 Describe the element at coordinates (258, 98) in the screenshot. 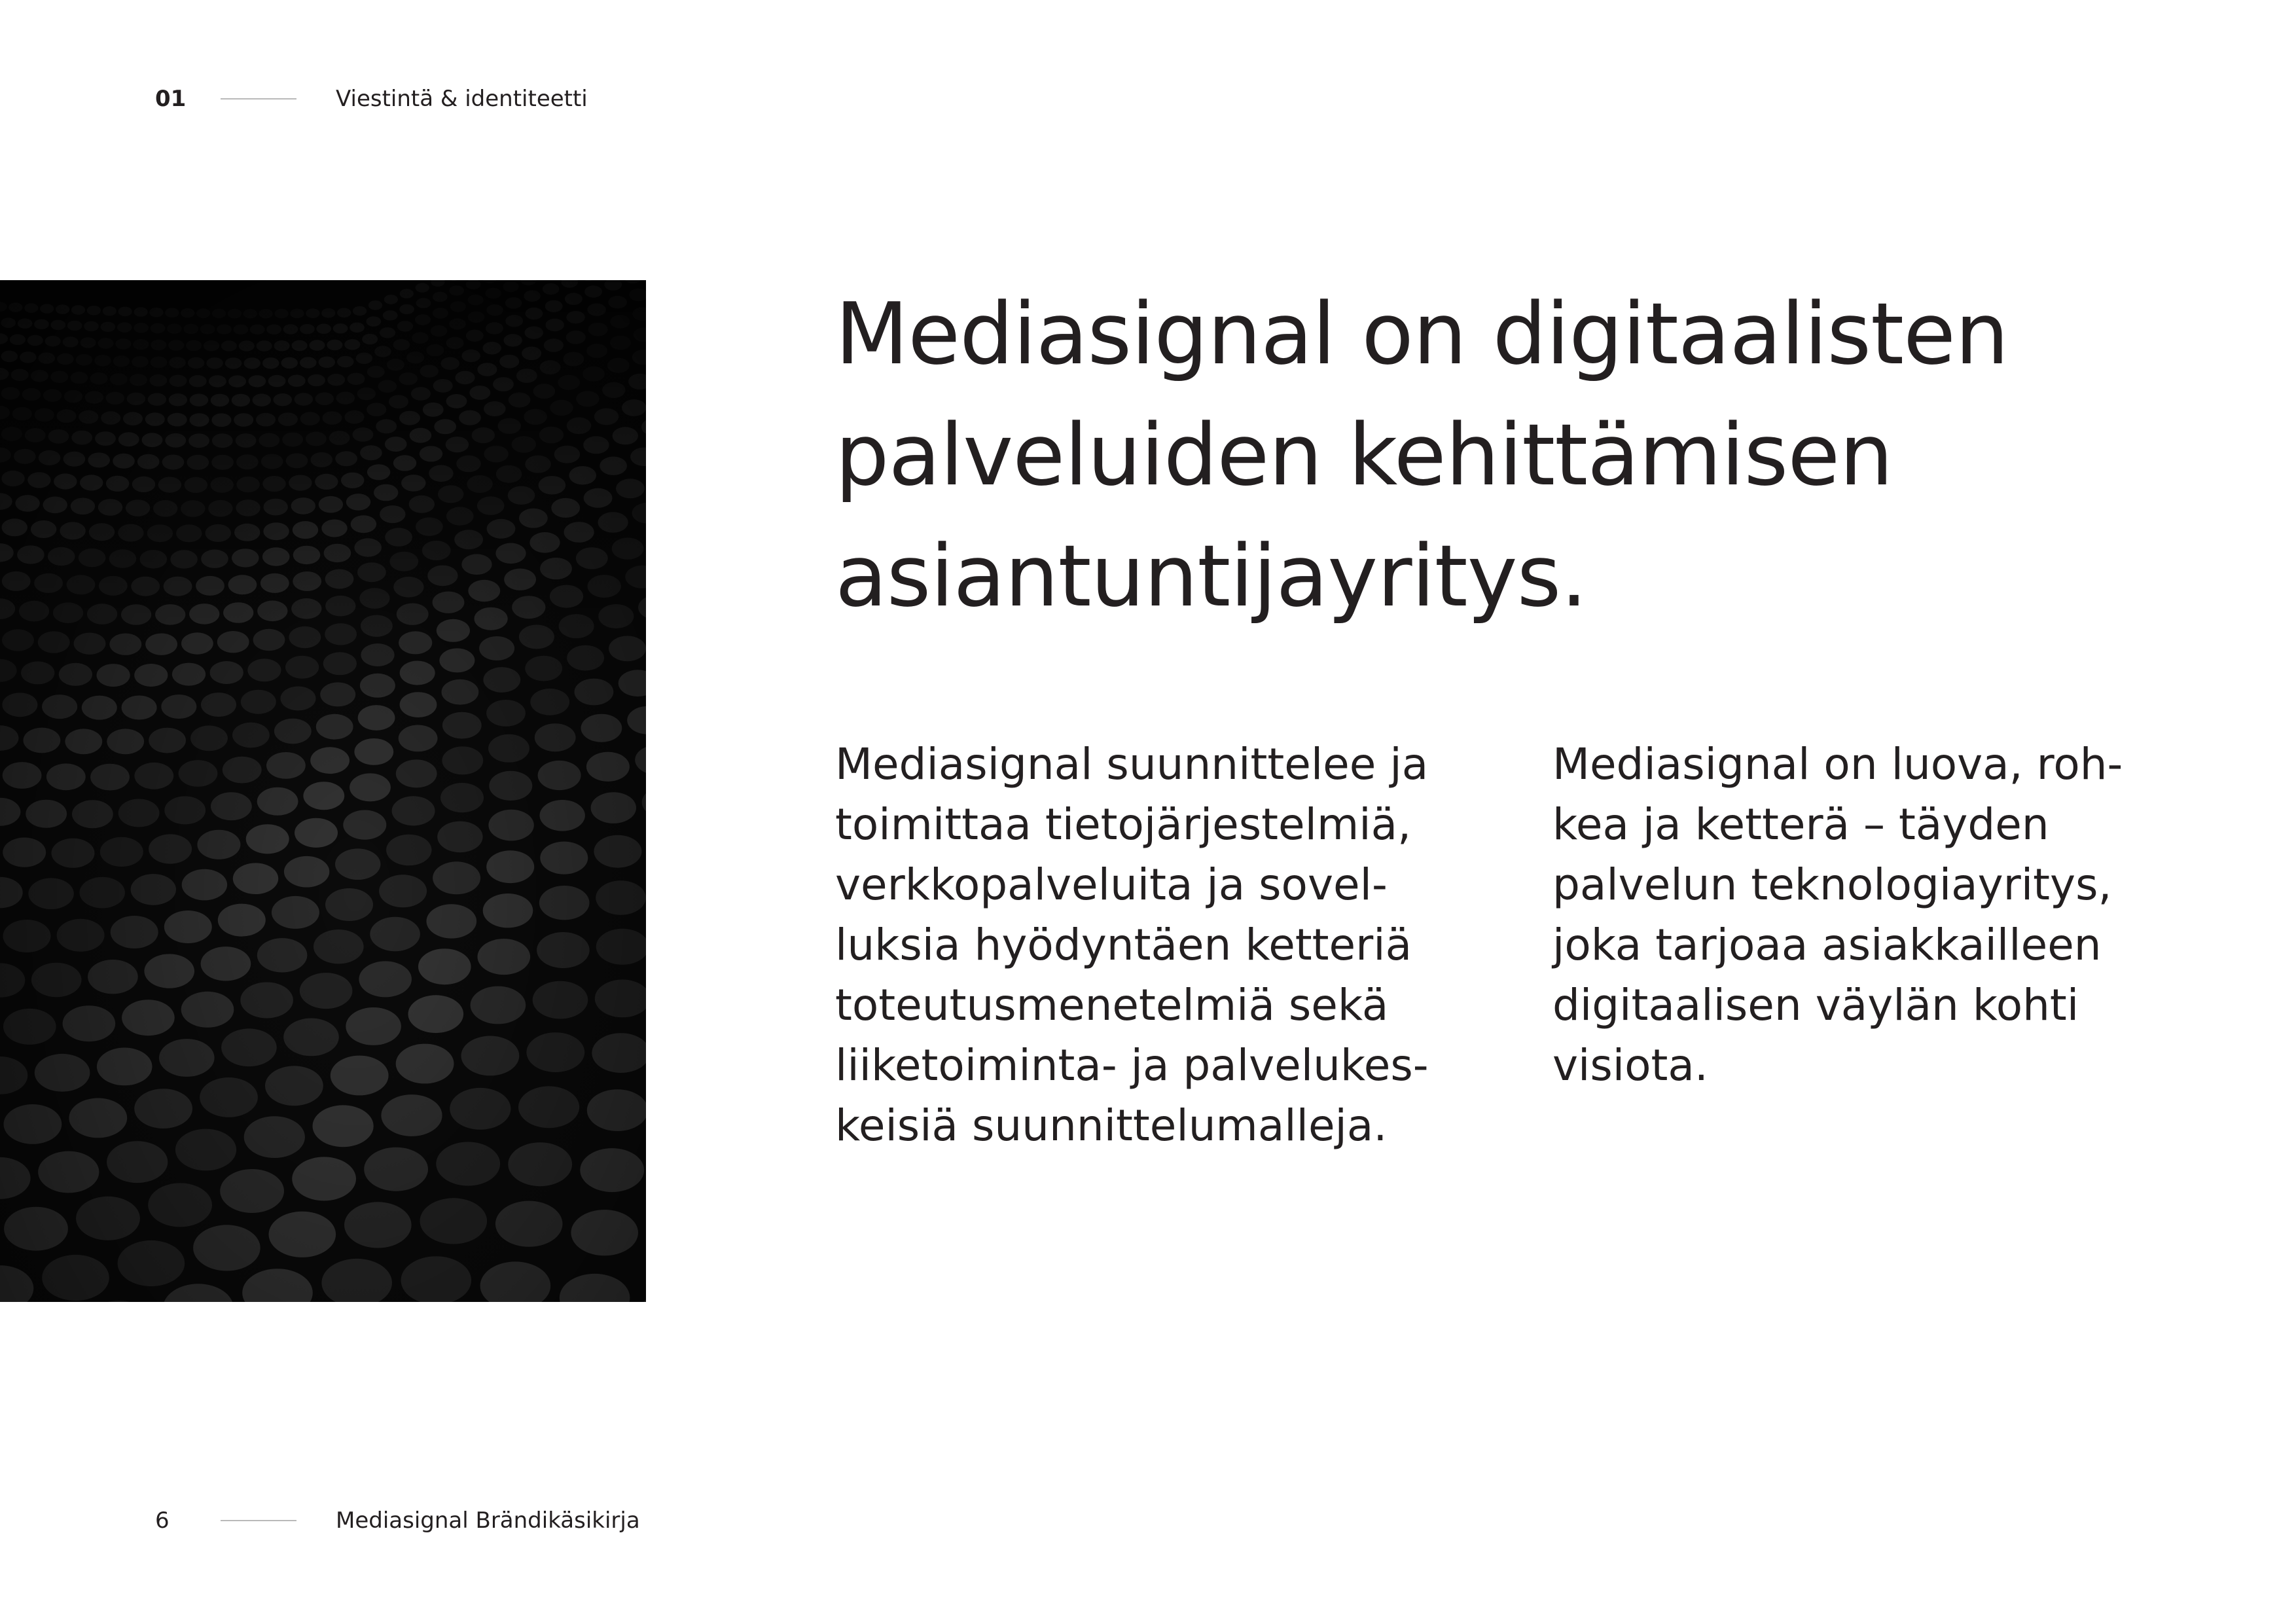

I see `header-divider` at that location.